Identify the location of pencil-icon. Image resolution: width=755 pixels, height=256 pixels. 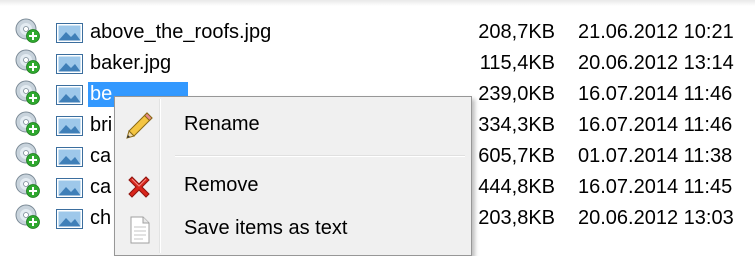
(139, 125).